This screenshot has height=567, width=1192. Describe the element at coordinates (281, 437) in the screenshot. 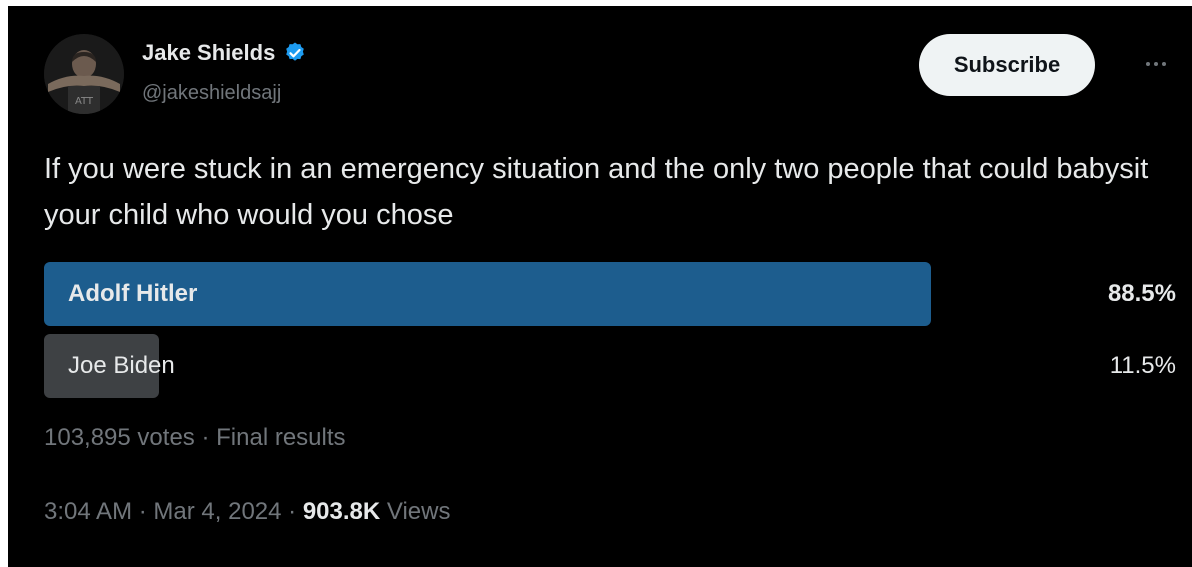

I see `poll-status: Final results` at that location.